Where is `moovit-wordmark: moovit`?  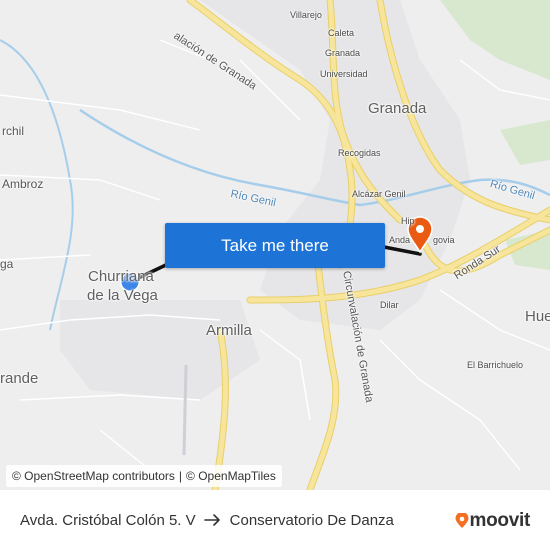
moovit-wordmark: moovit is located at coordinates (500, 520).